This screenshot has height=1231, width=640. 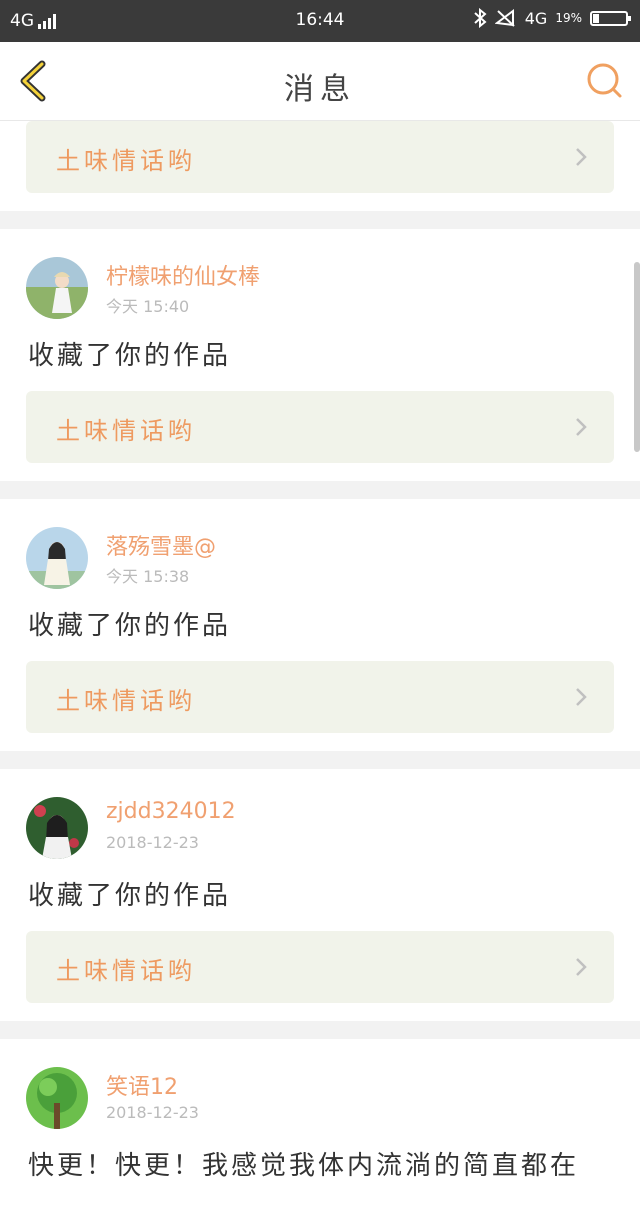 What do you see at coordinates (536, 18) in the screenshot?
I see `network-type-right: 4G` at bounding box center [536, 18].